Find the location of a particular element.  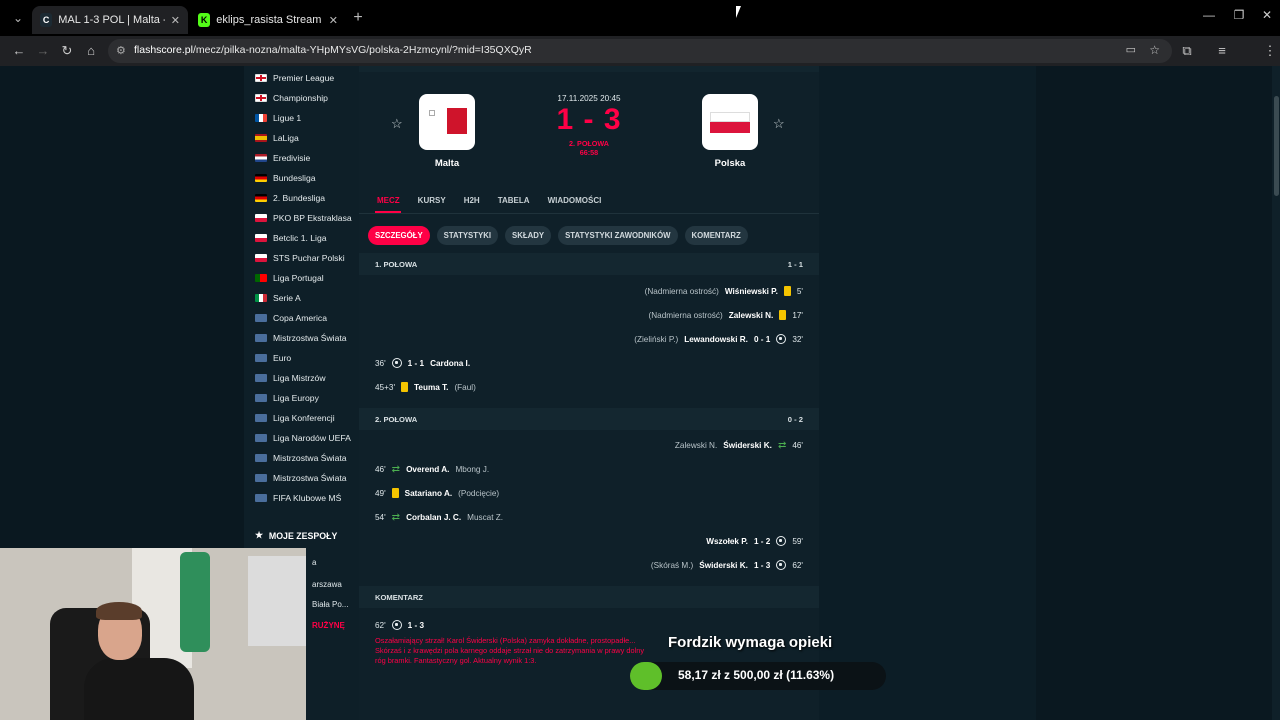

match-event-row: 54' ⇄ Corbalan J. C. Muscat Z. is located at coordinates (439, 517).